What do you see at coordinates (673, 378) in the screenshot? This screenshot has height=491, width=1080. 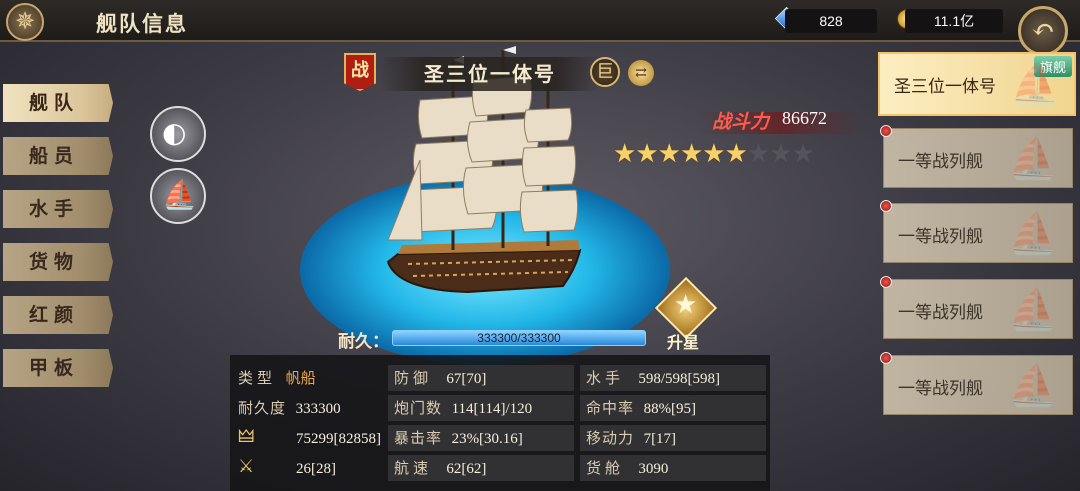 I see `stat-sailors: 水手 598/598[598]` at bounding box center [673, 378].